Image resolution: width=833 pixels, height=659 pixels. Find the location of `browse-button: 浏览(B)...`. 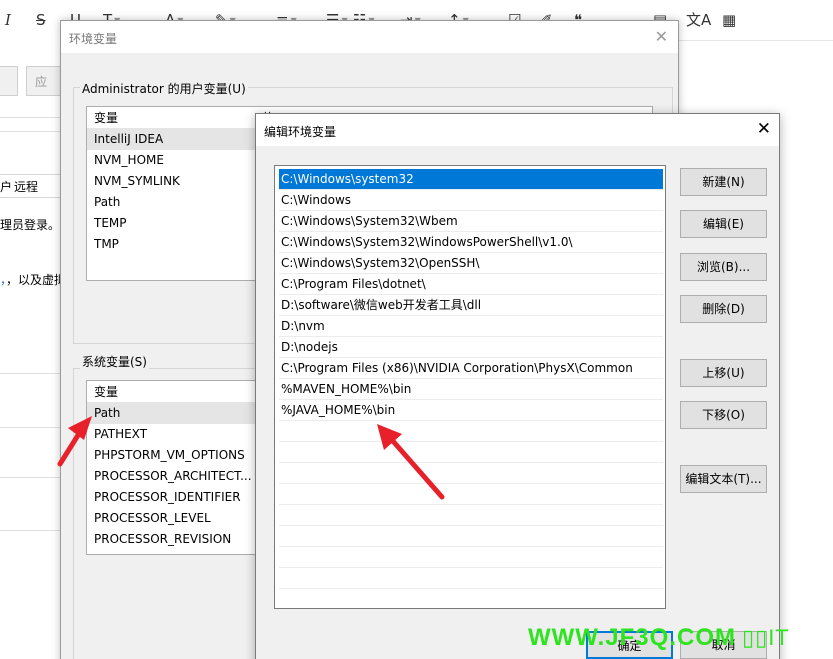

browse-button: 浏览(B)... is located at coordinates (723, 267).